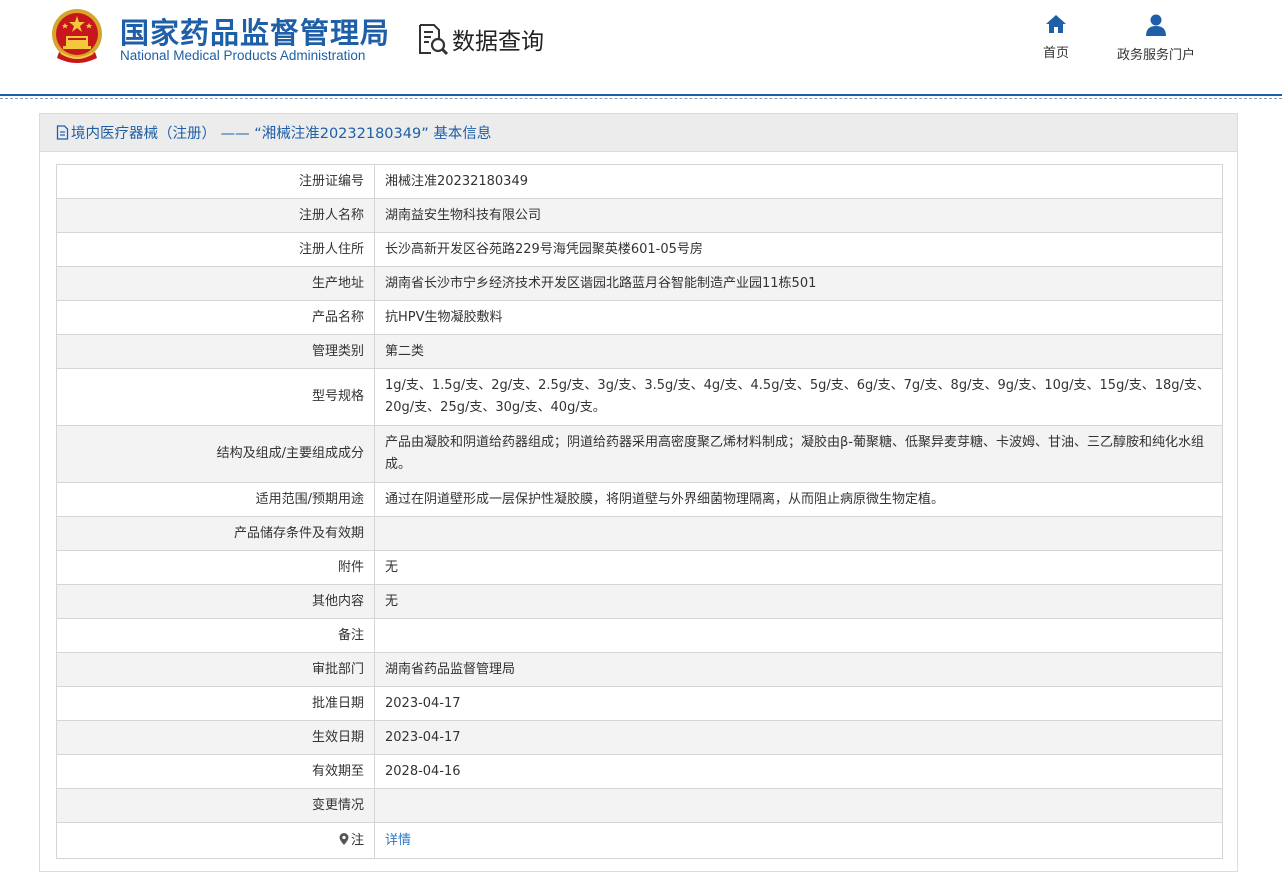  I want to click on header-divider, so click(641, 95).